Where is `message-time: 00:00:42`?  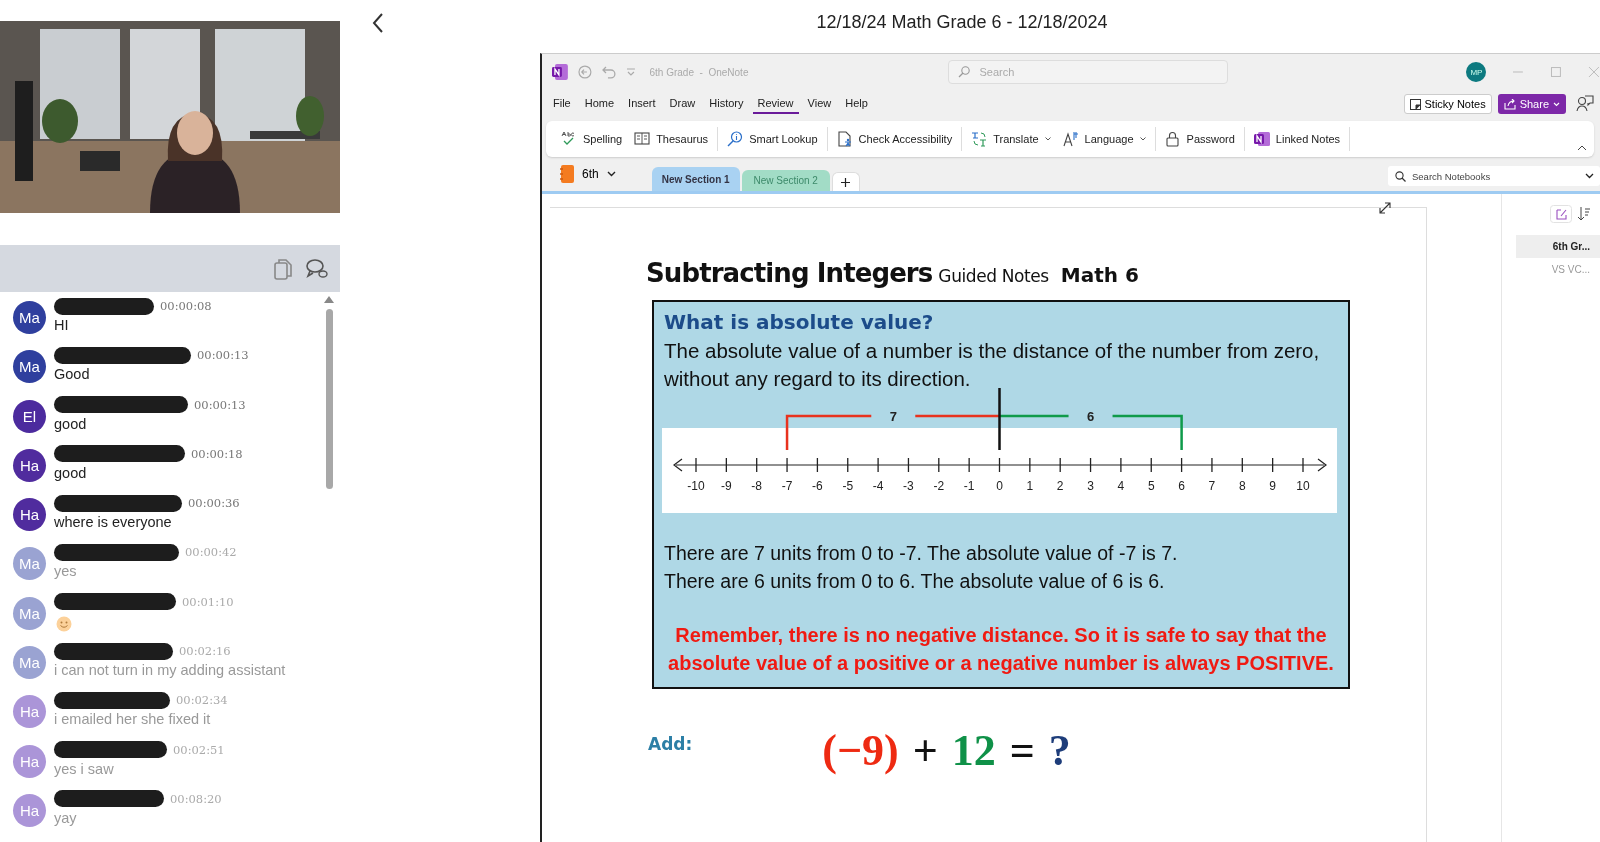 message-time: 00:00:42 is located at coordinates (211, 552).